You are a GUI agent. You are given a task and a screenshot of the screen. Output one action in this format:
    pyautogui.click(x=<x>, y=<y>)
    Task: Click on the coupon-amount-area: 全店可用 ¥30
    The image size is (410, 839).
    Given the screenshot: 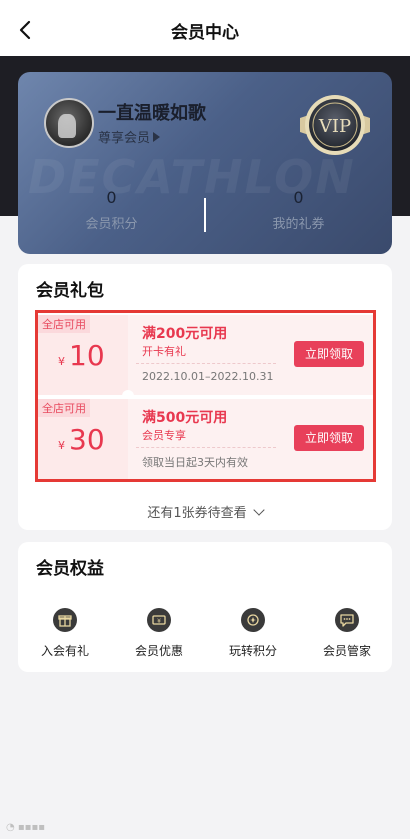 What is the action you would take?
    pyautogui.click(x=83, y=439)
    